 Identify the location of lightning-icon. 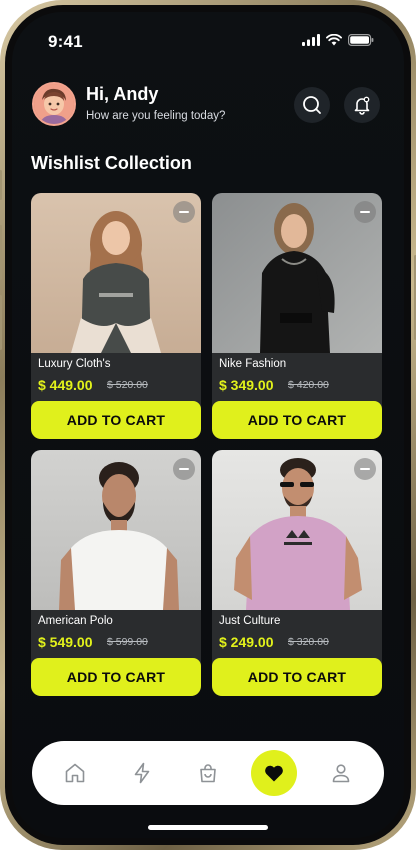
(141, 773).